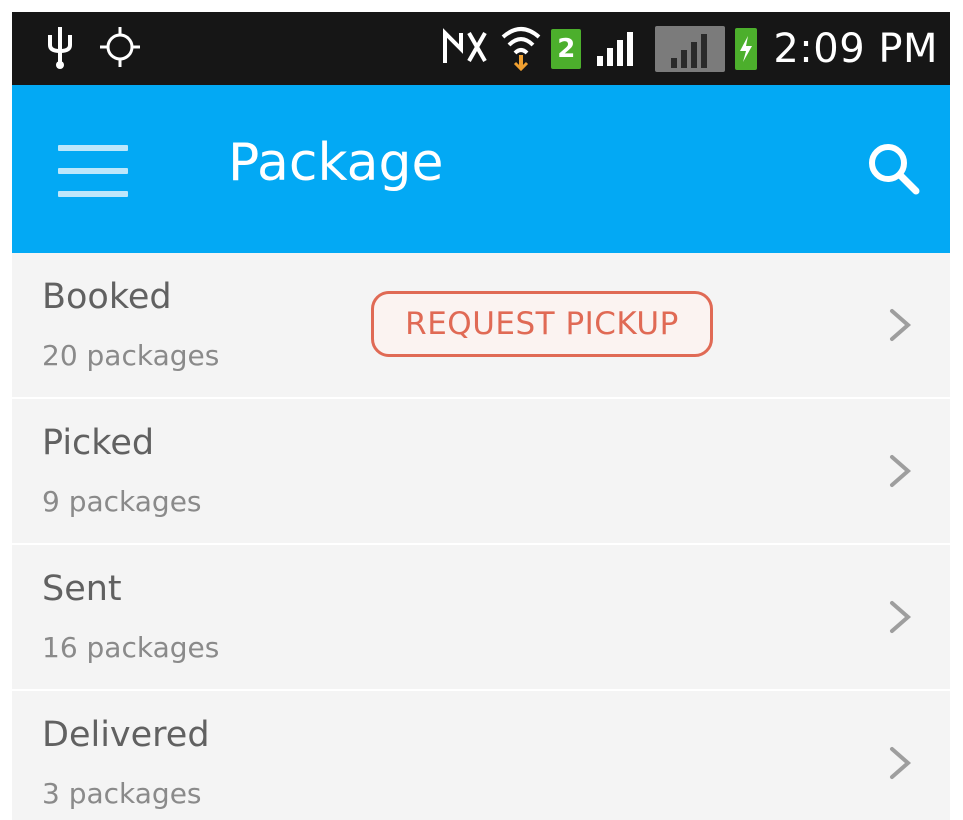 The height and width of the screenshot is (820, 963). Describe the element at coordinates (126, 735) in the screenshot. I see `list-item-title: Delivered` at that location.